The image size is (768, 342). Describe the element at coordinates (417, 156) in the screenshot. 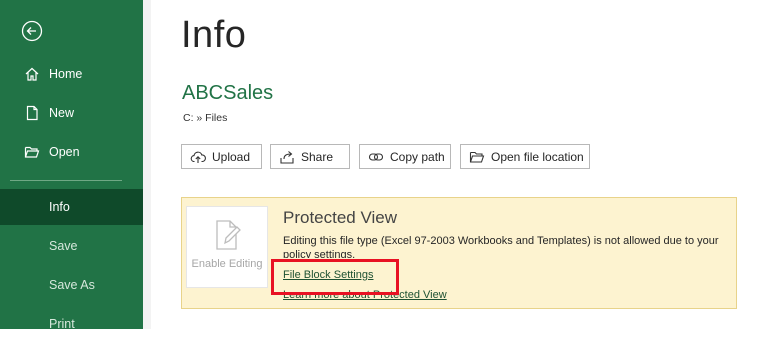

I see `copy-path-label: Copy path` at that location.